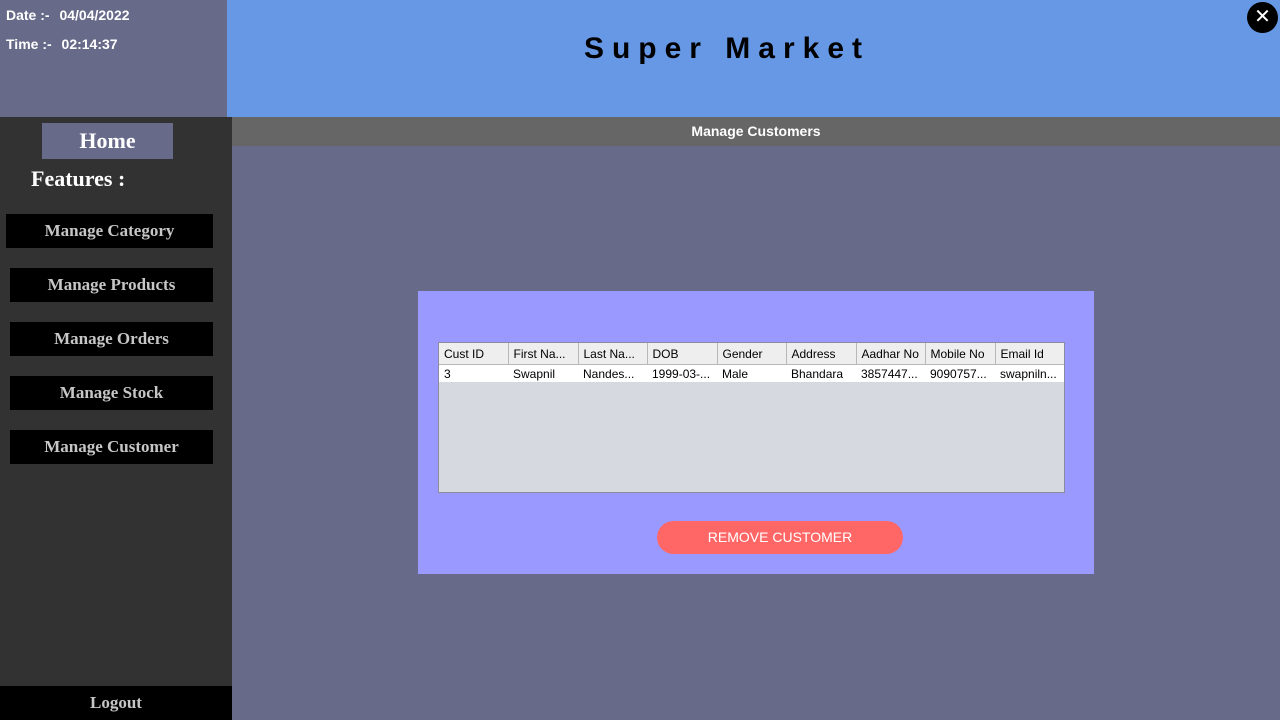 This screenshot has width=1280, height=720. What do you see at coordinates (28, 15) in the screenshot?
I see `date-label: Date :-` at bounding box center [28, 15].